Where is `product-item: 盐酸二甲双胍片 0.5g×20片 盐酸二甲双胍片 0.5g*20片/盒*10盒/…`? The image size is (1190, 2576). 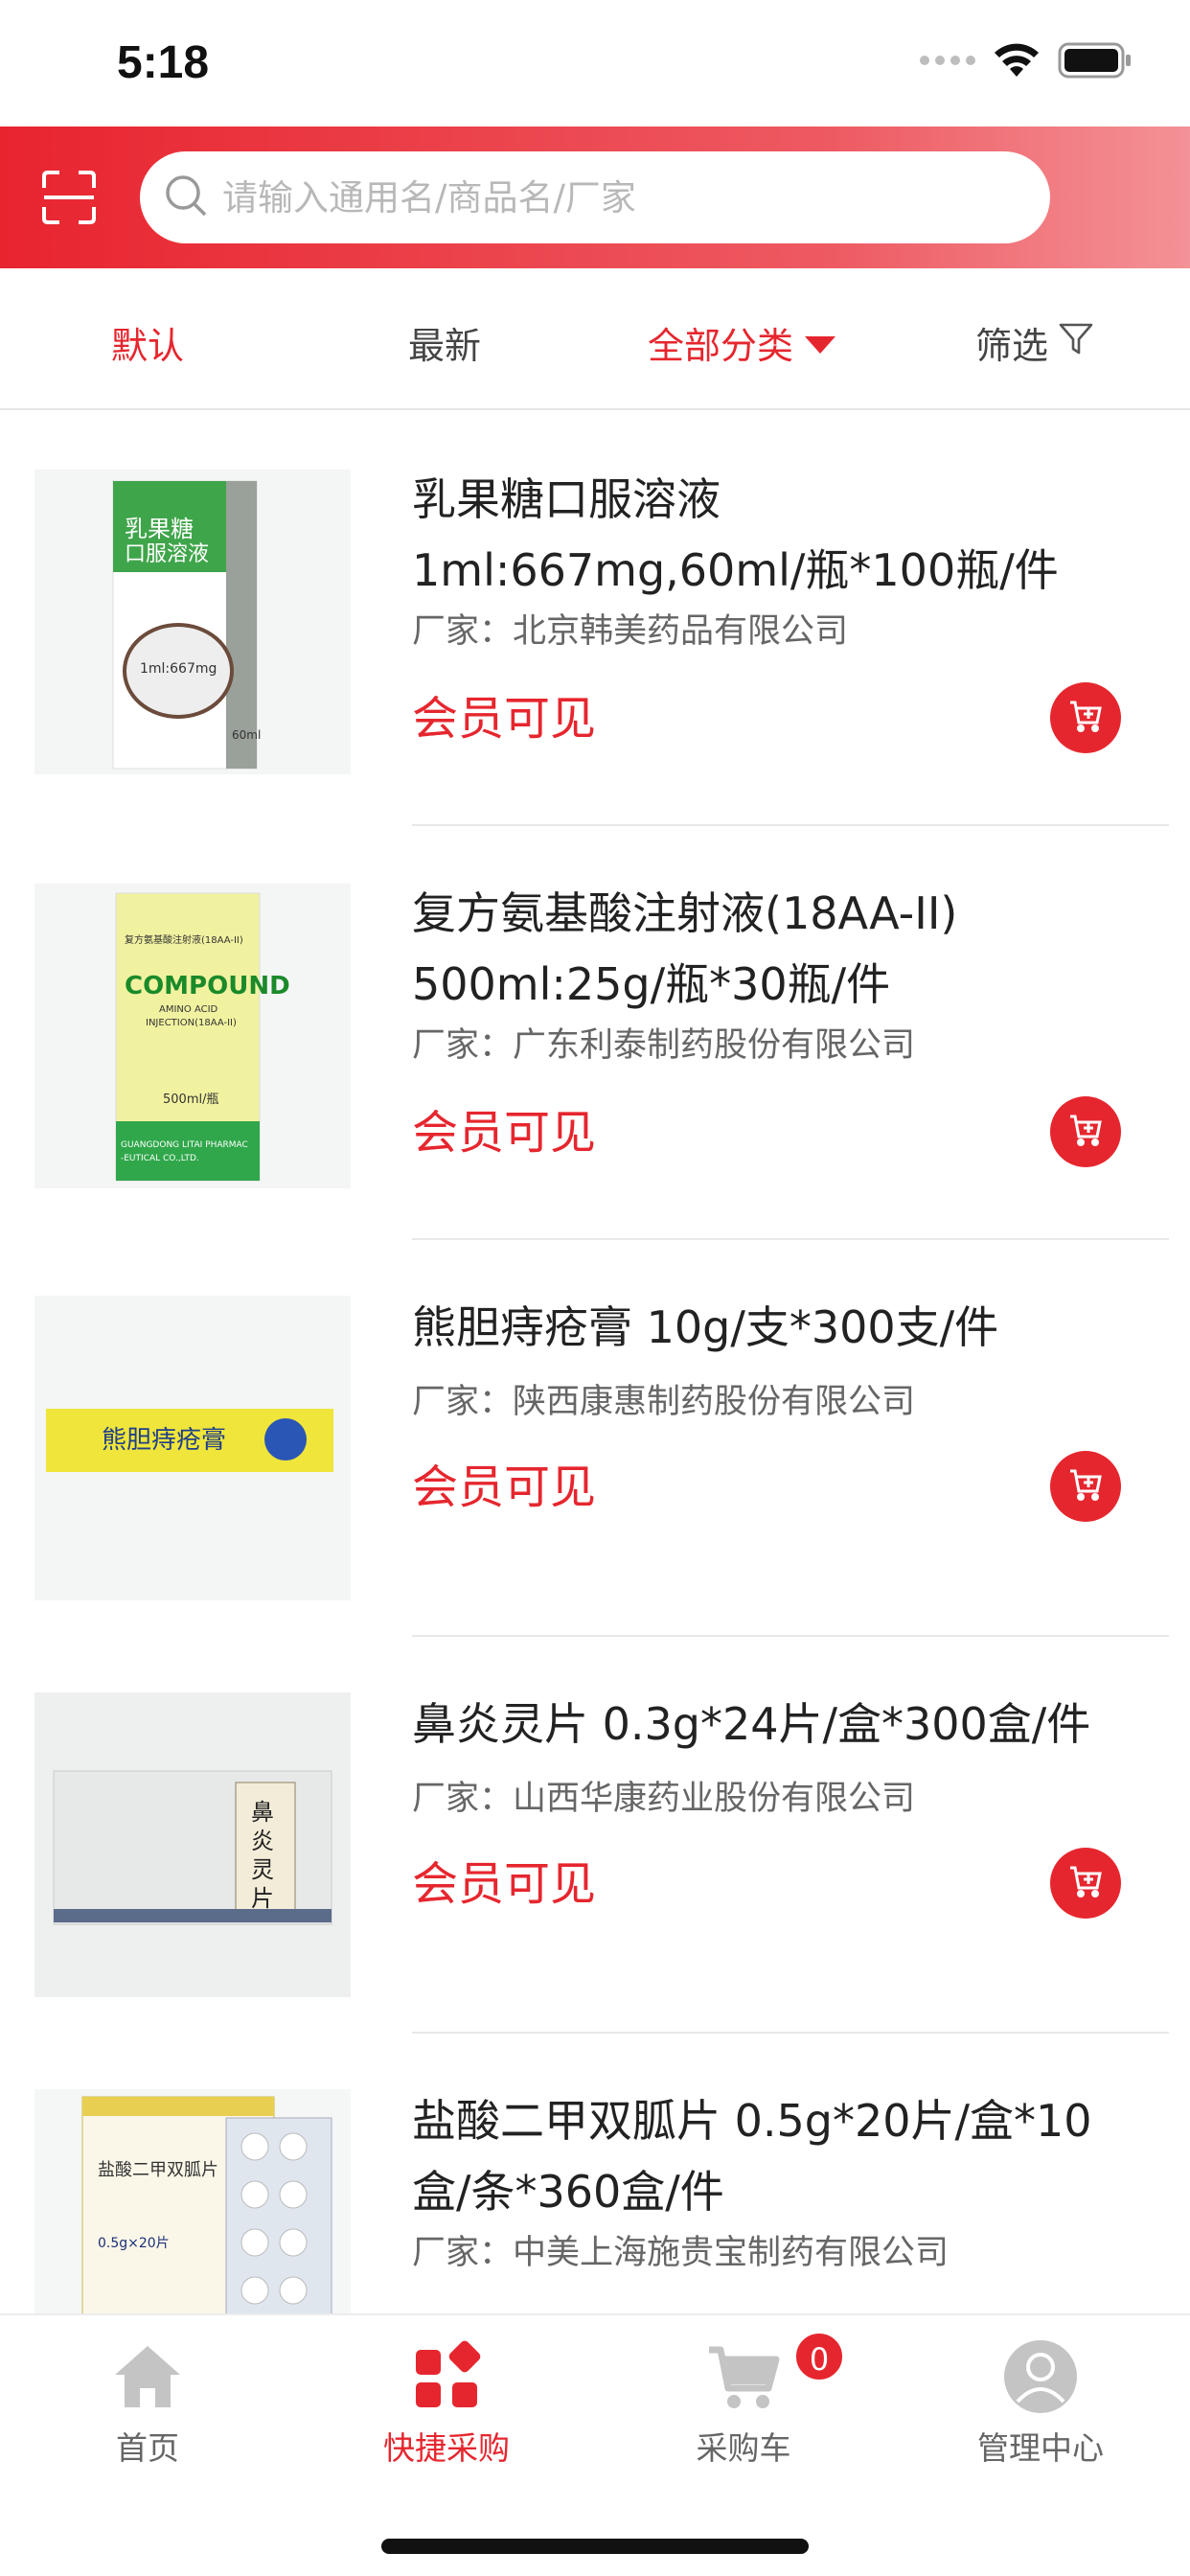
product-item: 盐酸二甲双胍片 0.5g×20片 盐酸二甲双胍片 0.5g*20片/盒*10盒/… is located at coordinates (595, 2186).